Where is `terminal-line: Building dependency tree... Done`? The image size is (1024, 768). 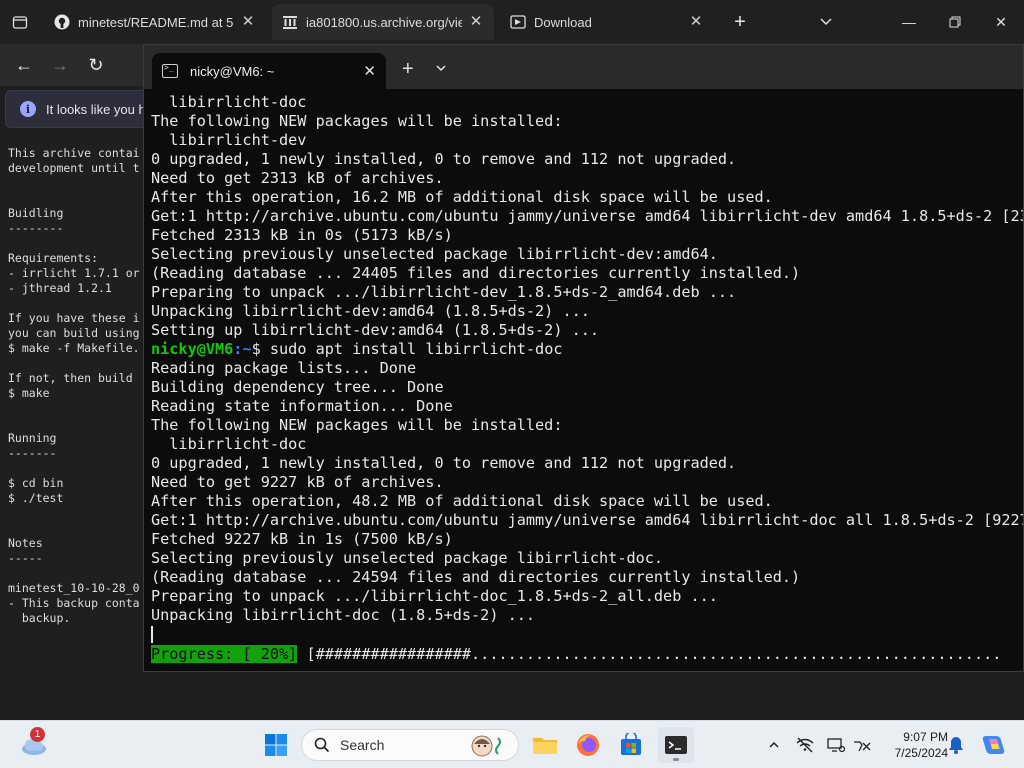 terminal-line: Building dependency tree... Done is located at coordinates (297, 387).